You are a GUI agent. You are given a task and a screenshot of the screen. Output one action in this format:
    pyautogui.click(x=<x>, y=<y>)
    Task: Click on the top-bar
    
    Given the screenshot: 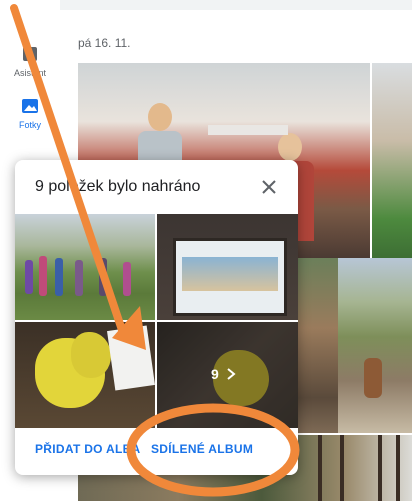 What is the action you would take?
    pyautogui.click(x=206, y=5)
    